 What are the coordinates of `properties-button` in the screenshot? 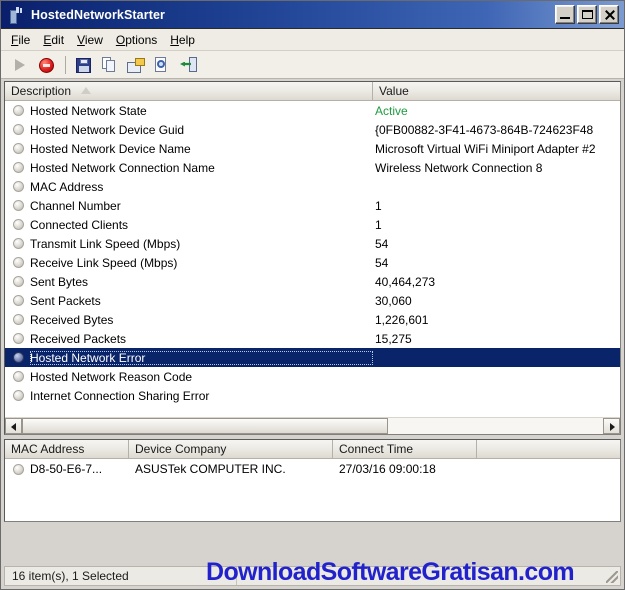 It's located at (136, 65).